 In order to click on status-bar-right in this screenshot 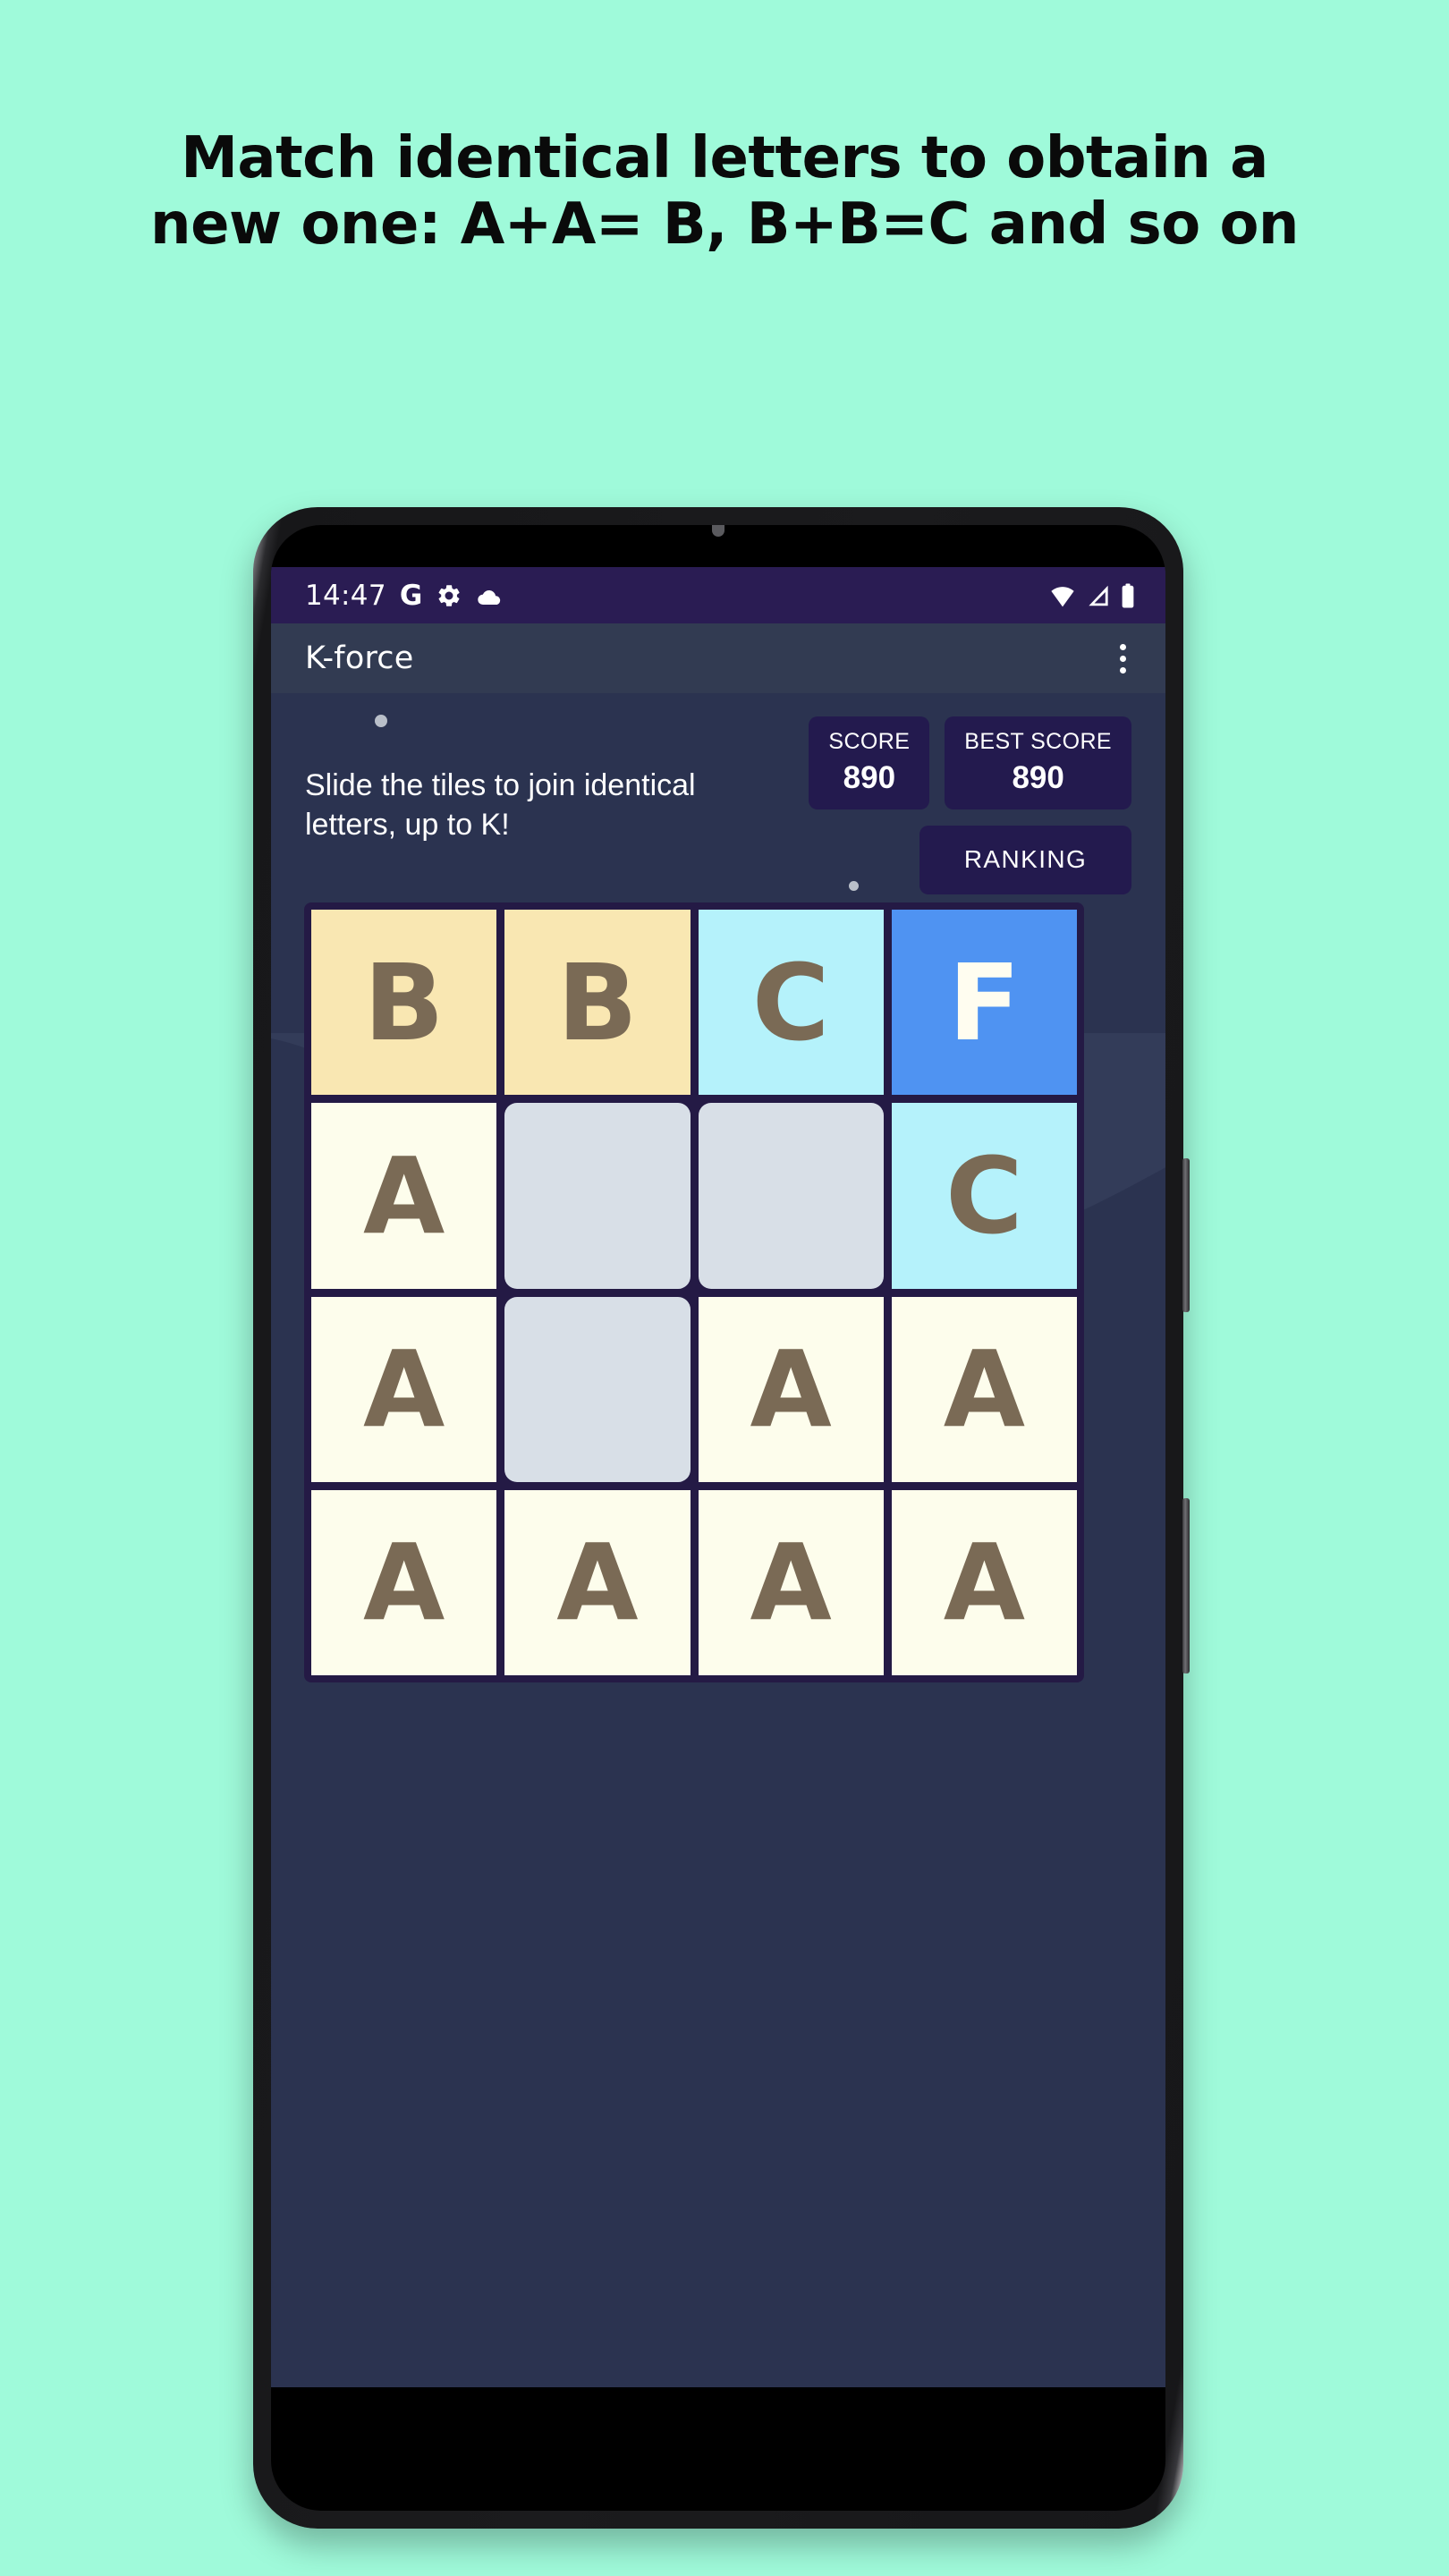, I will do `click(1092, 595)`.